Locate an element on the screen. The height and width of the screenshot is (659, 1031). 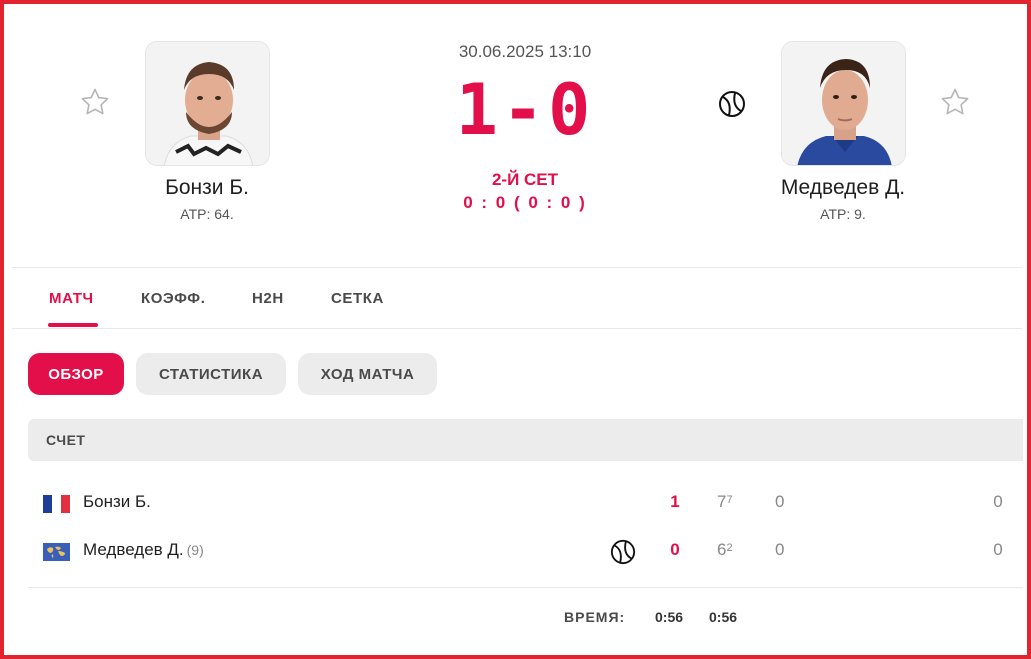
tab-odds: КОЭФФ. is located at coordinates (173, 298).